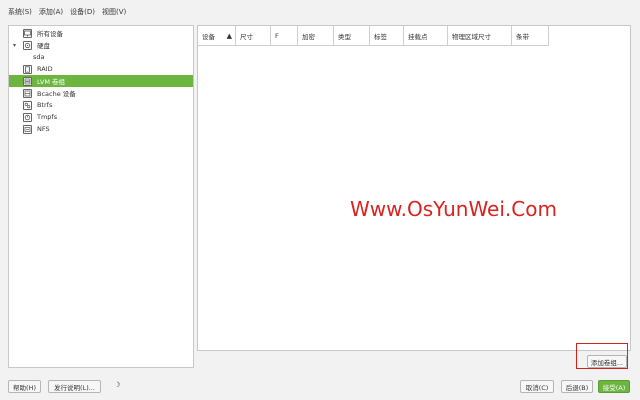 The height and width of the screenshot is (400, 640). I want to click on watermark-text: Www.OsYunWei.Com, so click(453, 209).